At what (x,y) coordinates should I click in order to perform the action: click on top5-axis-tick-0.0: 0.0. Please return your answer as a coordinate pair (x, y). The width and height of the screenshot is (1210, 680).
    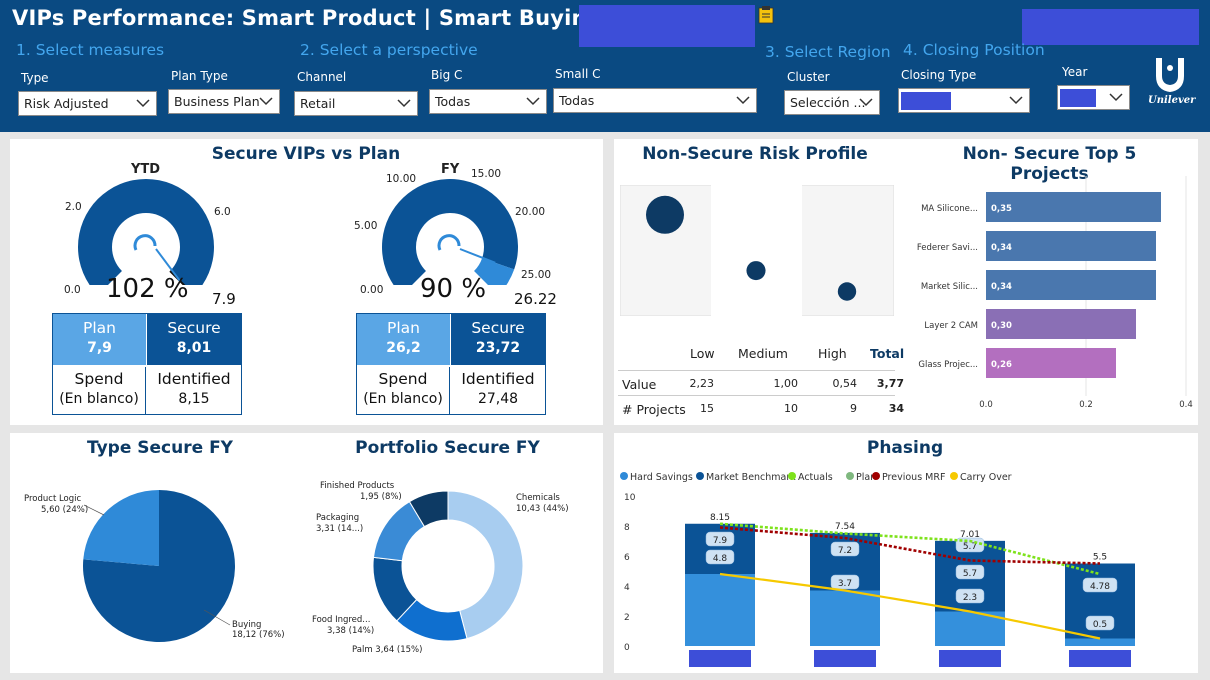
    Looking at the image, I should click on (986, 405).